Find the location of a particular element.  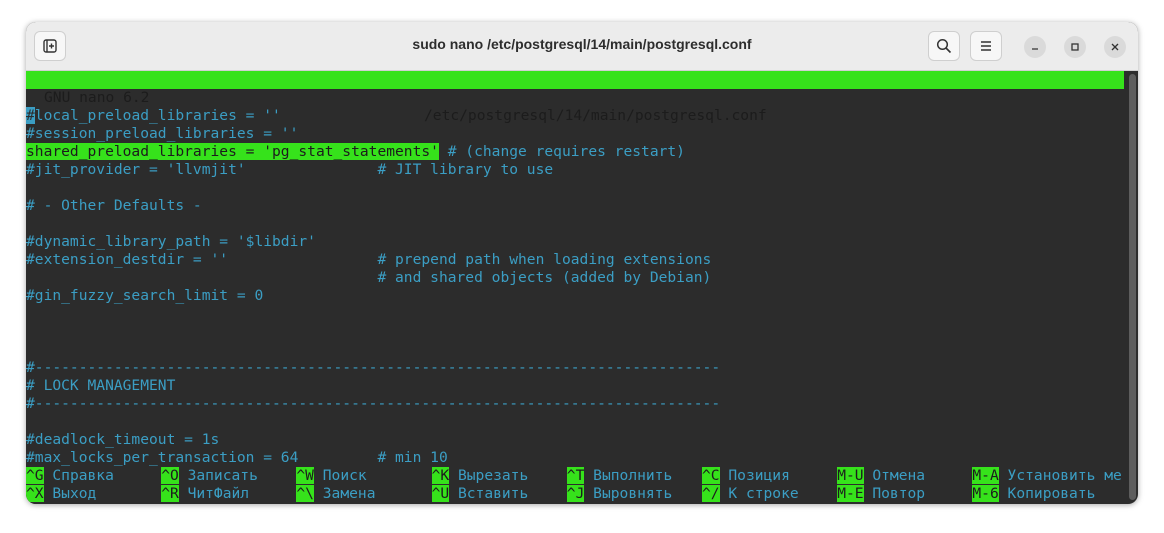

shortcut-item: ^\ Замена is located at coordinates (335, 494).